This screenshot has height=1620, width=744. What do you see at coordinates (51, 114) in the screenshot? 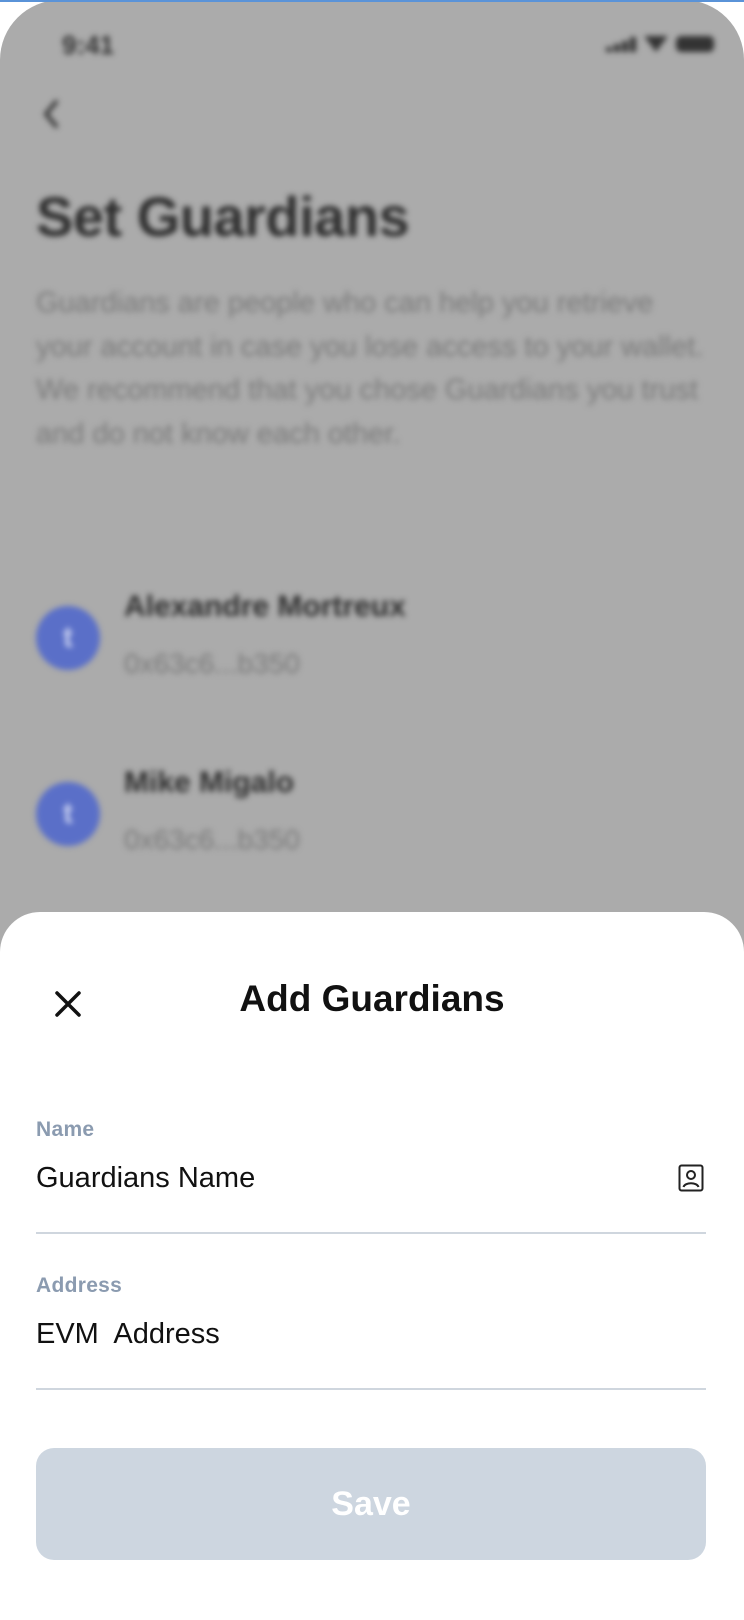
I see `chevron-left-icon` at bounding box center [51, 114].